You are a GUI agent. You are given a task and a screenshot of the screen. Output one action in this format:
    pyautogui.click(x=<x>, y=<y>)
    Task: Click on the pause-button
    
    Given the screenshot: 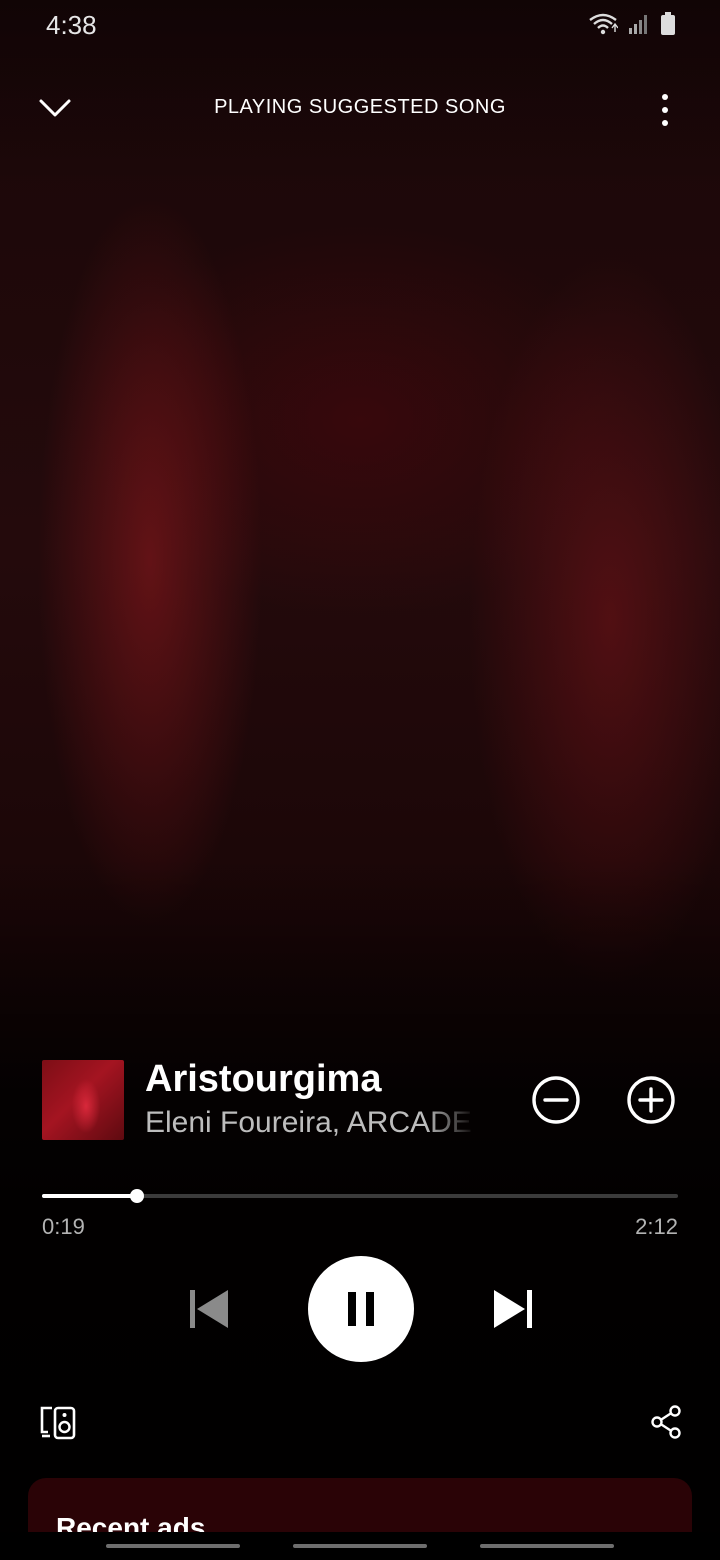 What is the action you would take?
    pyautogui.click(x=361, y=1309)
    